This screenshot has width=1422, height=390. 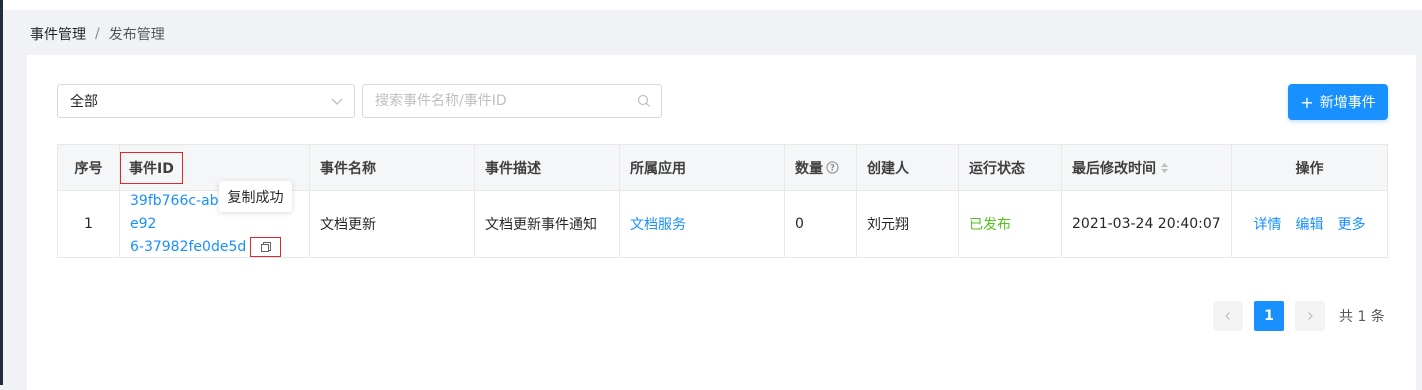 I want to click on copy-icon, so click(x=266, y=246).